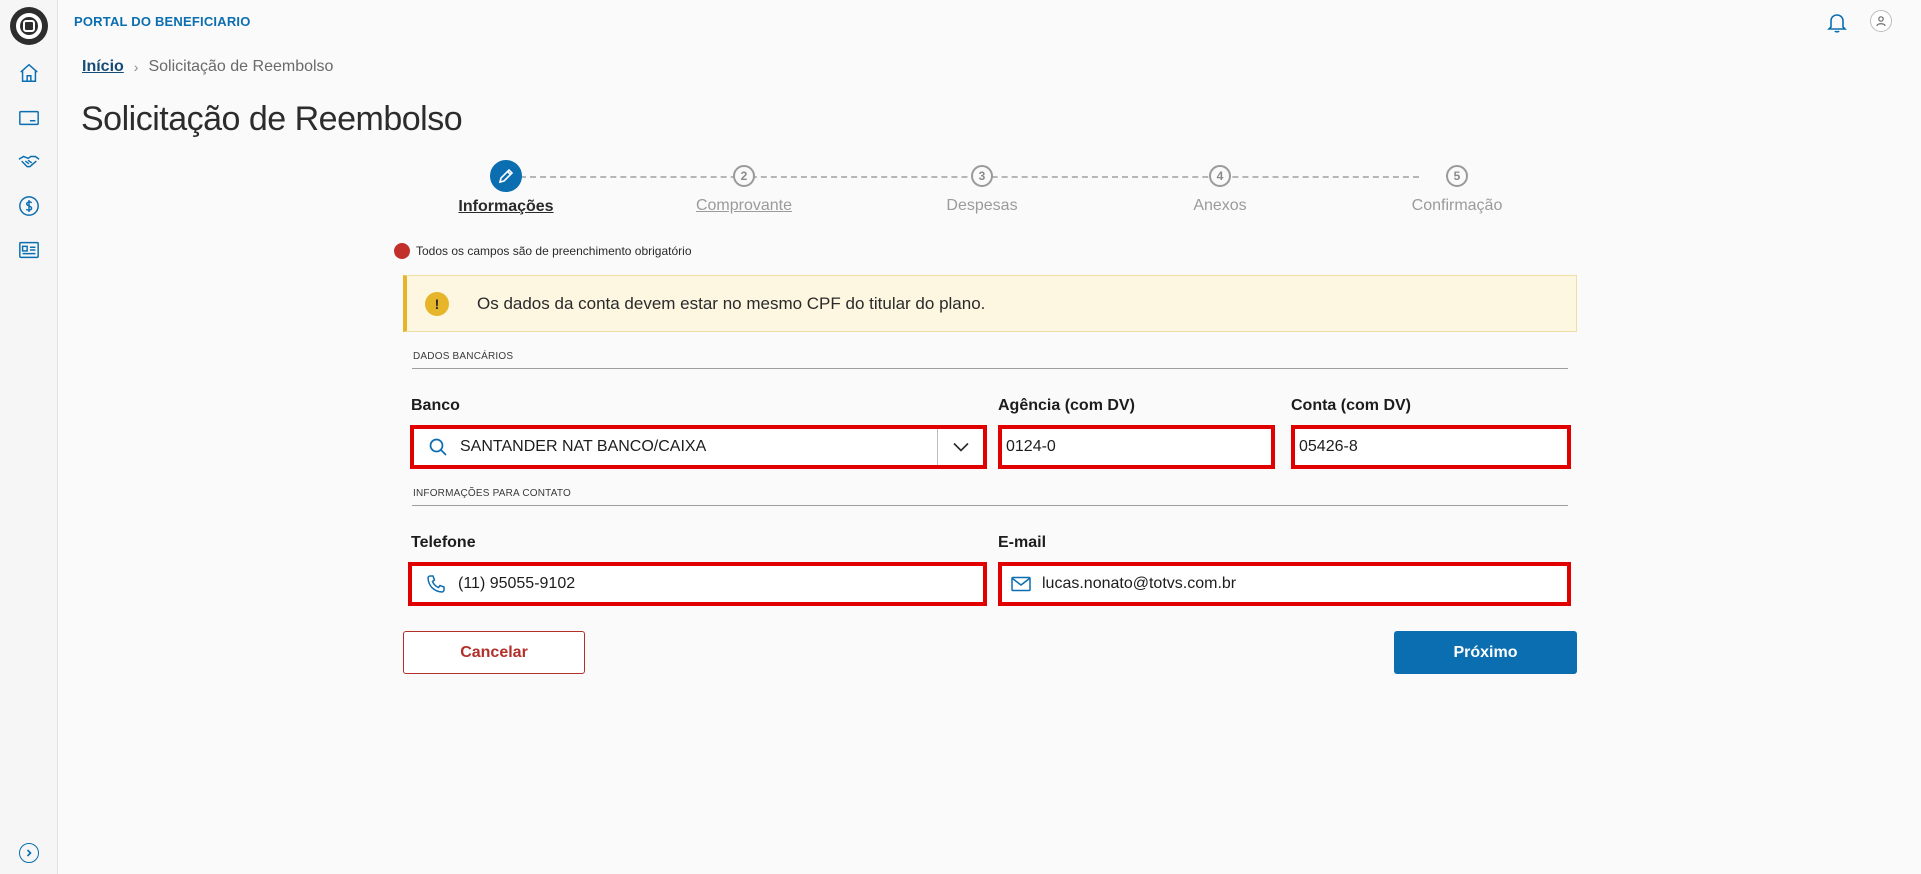 This screenshot has height=874, width=1921. I want to click on step-label: Despesas, so click(982, 205).